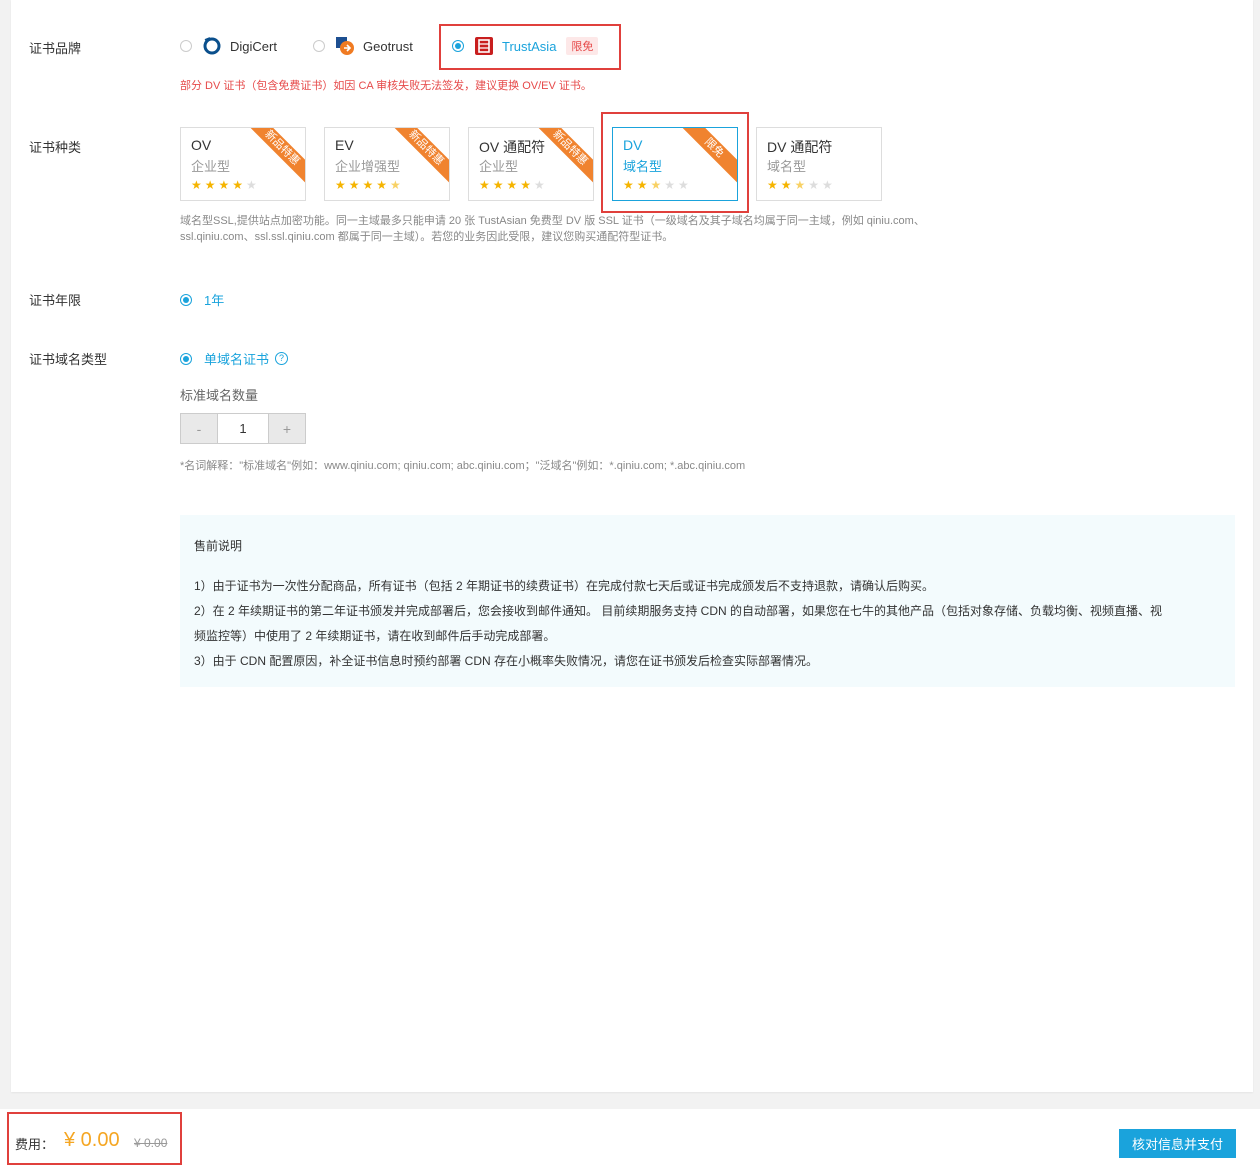 The height and width of the screenshot is (1168, 1260). What do you see at coordinates (94, 1138) in the screenshot?
I see `highlight-box-fee` at bounding box center [94, 1138].